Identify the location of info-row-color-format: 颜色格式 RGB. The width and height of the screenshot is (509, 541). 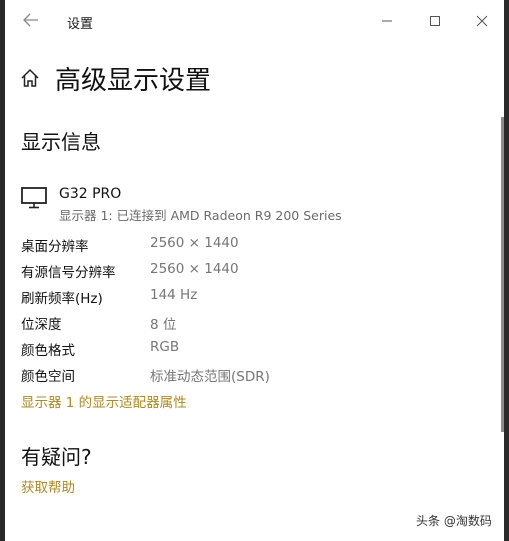
(241, 349).